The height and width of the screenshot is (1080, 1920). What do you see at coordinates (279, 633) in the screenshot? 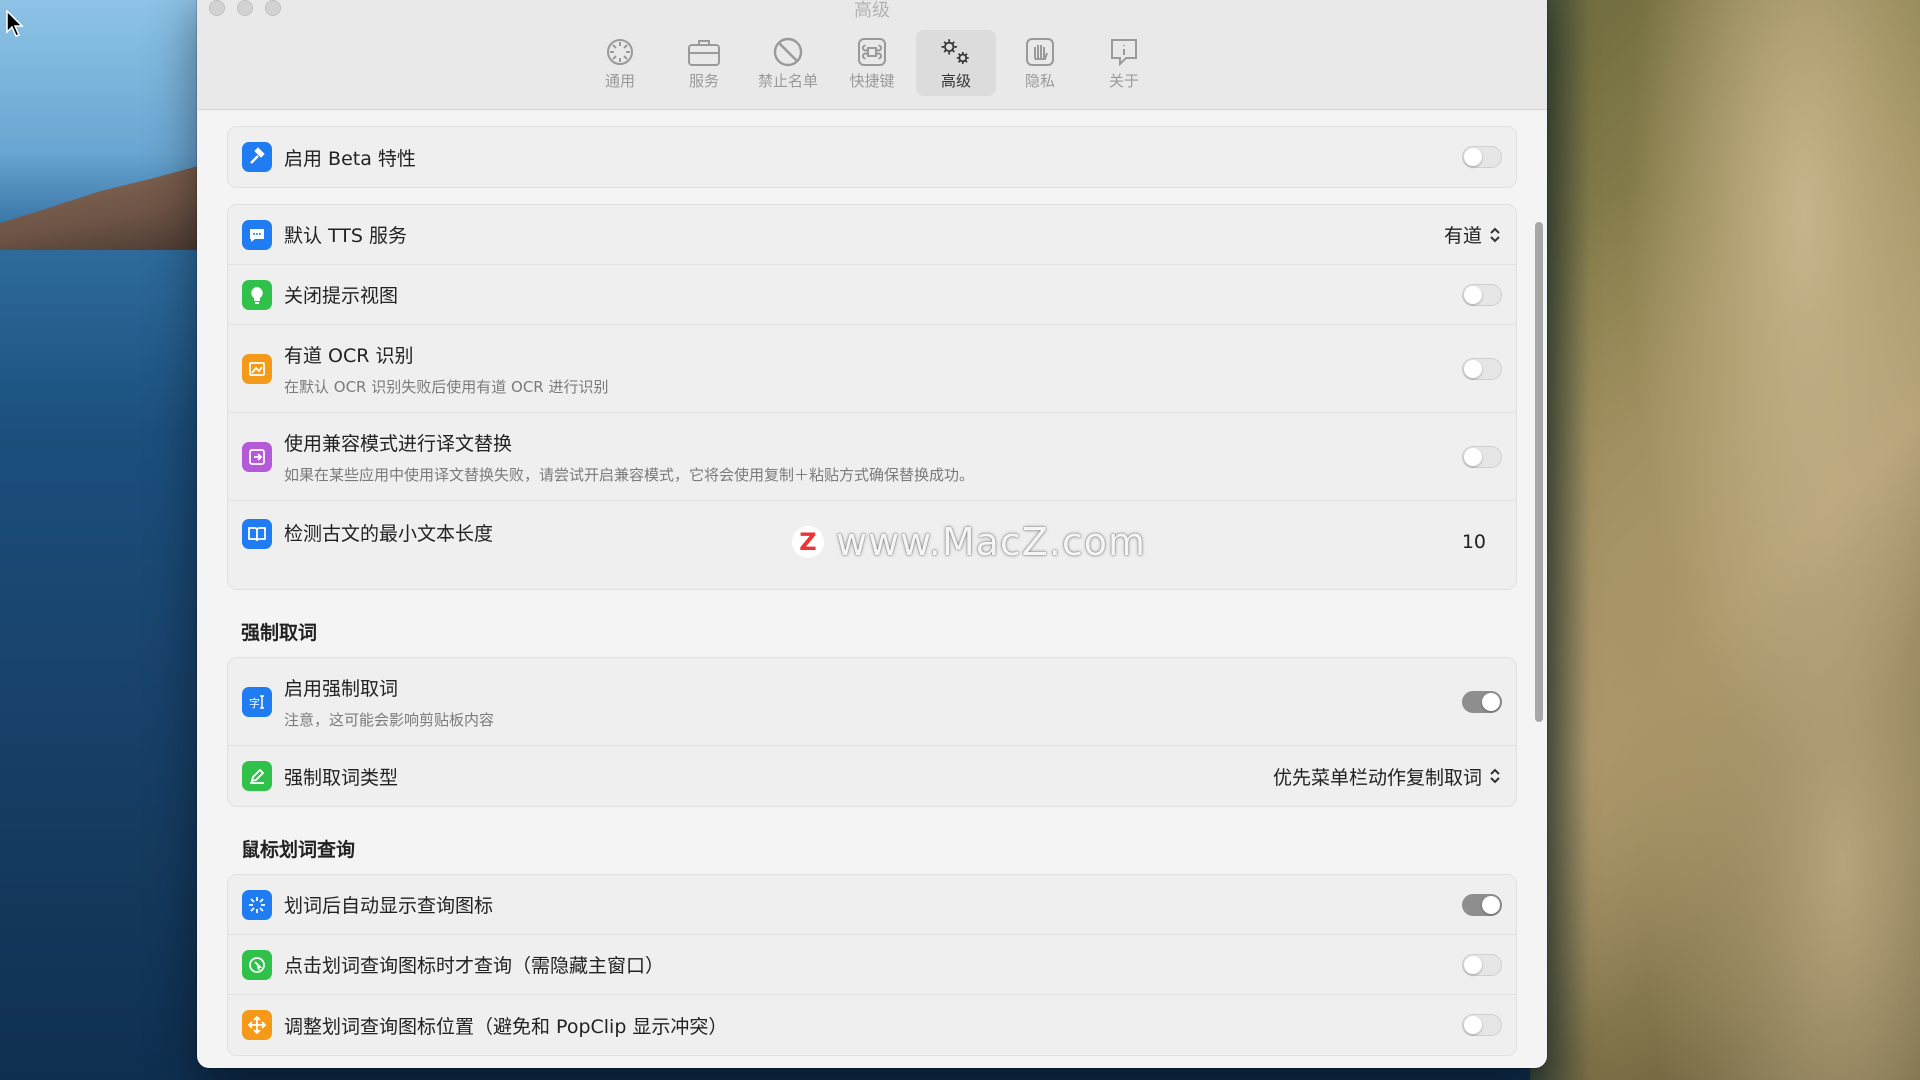
I see `section-title-force: 强制取词` at bounding box center [279, 633].